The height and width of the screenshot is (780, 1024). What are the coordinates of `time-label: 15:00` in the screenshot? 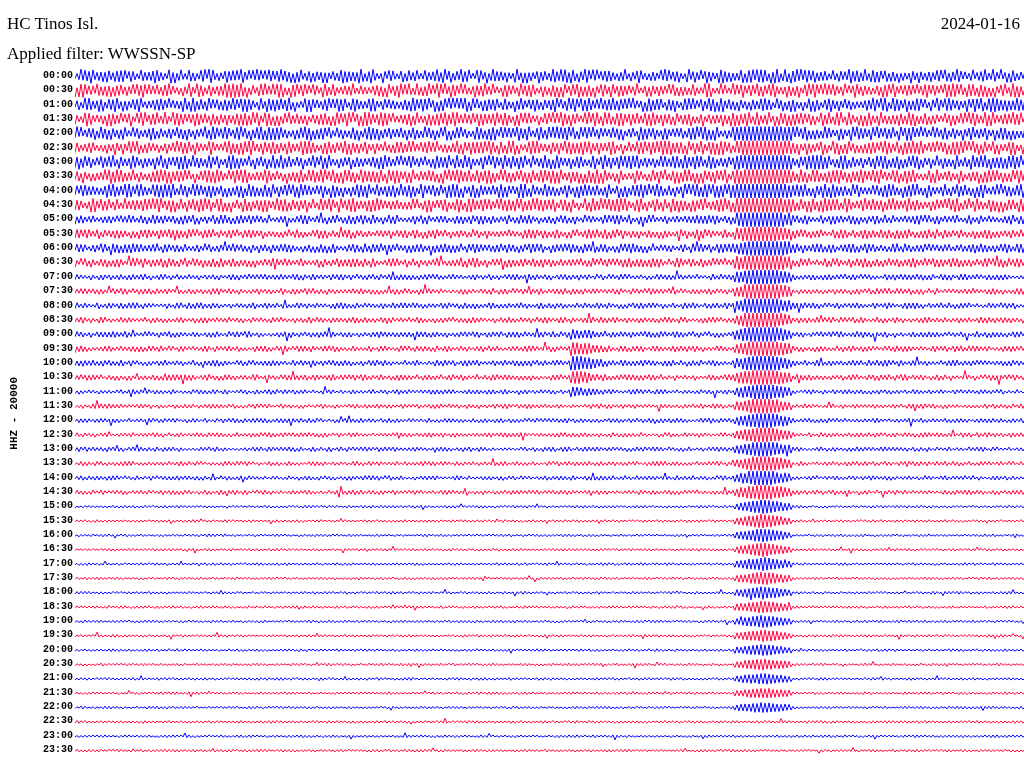 It's located at (57, 506).